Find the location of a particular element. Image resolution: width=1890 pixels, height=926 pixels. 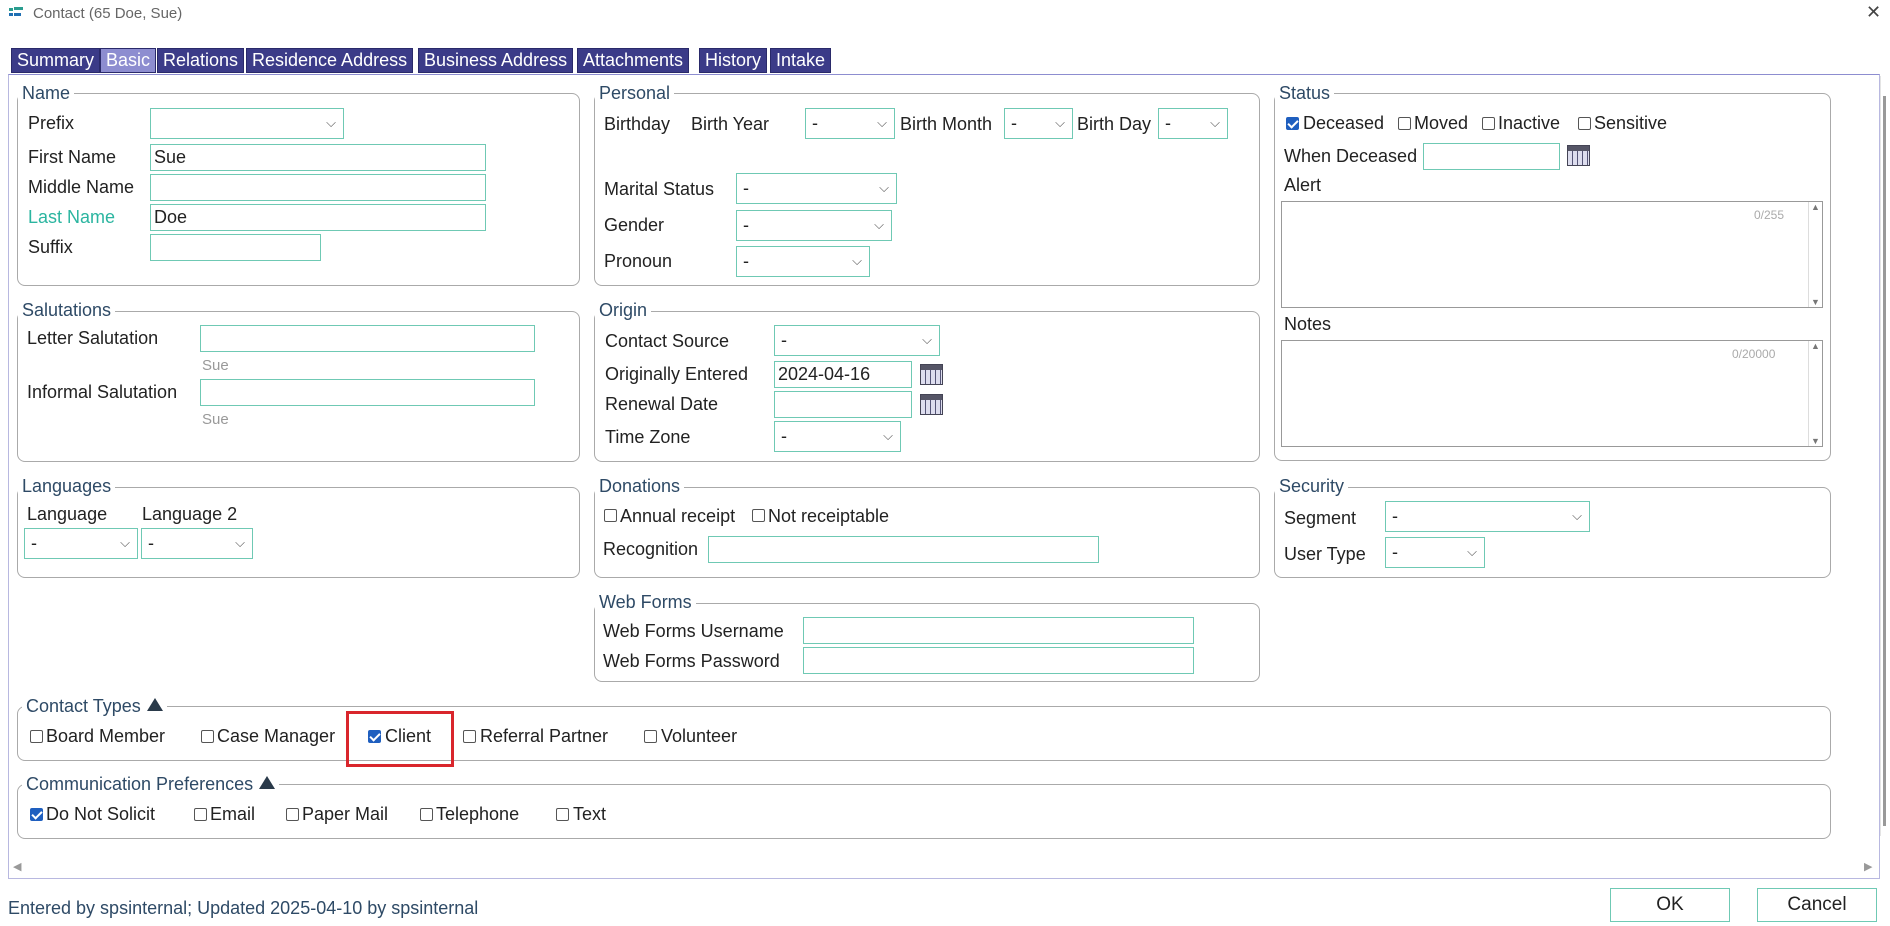

inactive-checkbox is located at coordinates (1488, 123).